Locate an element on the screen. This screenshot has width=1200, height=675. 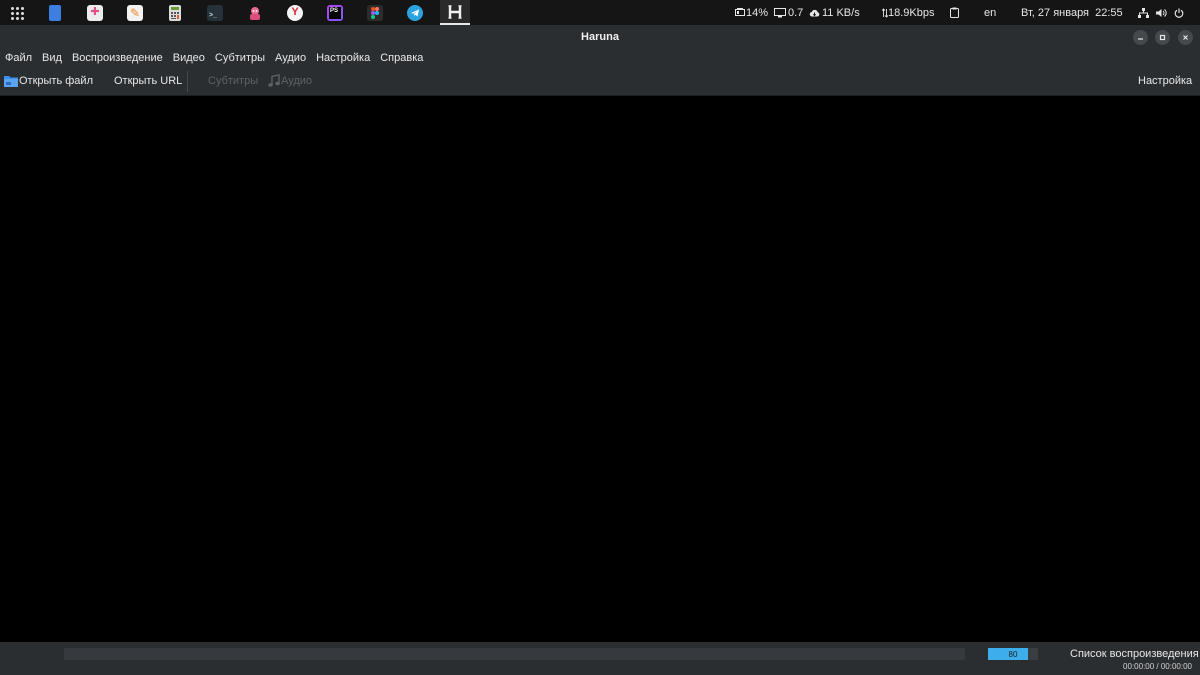
taskbar-app-calculator is located at coordinates (175, 12).